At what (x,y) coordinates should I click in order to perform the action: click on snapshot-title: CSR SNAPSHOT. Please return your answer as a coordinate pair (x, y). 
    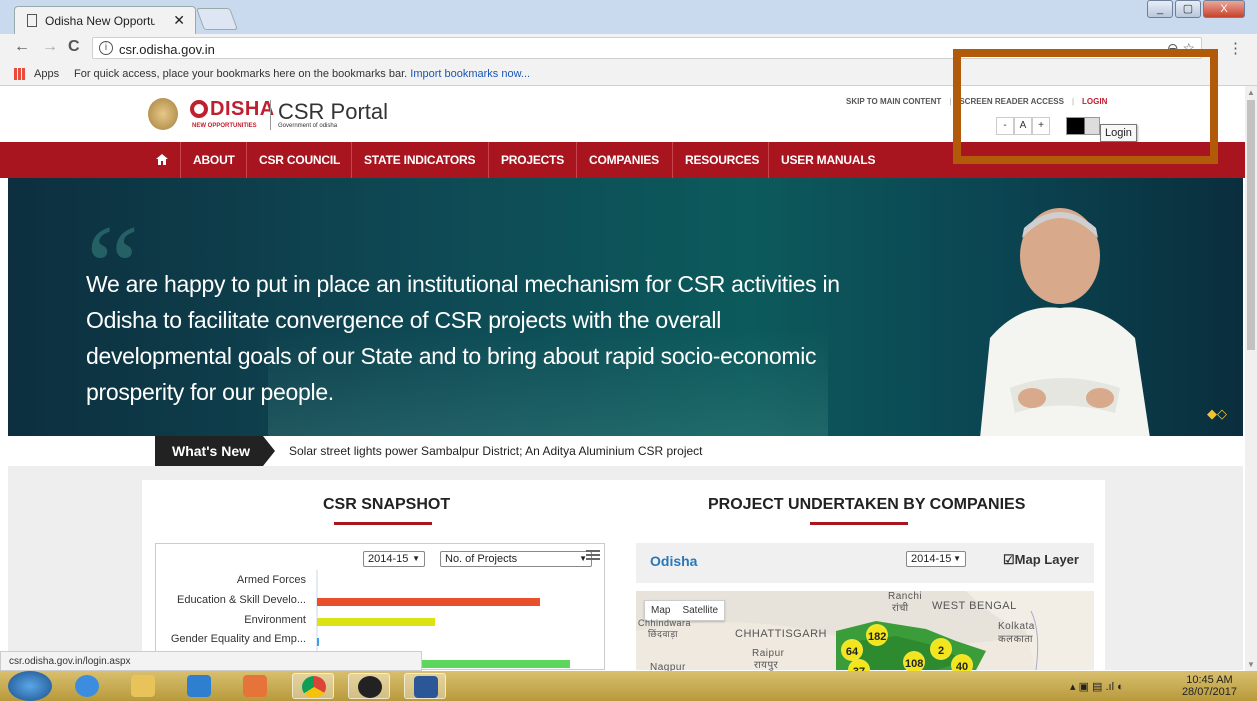
    Looking at the image, I should click on (387, 504).